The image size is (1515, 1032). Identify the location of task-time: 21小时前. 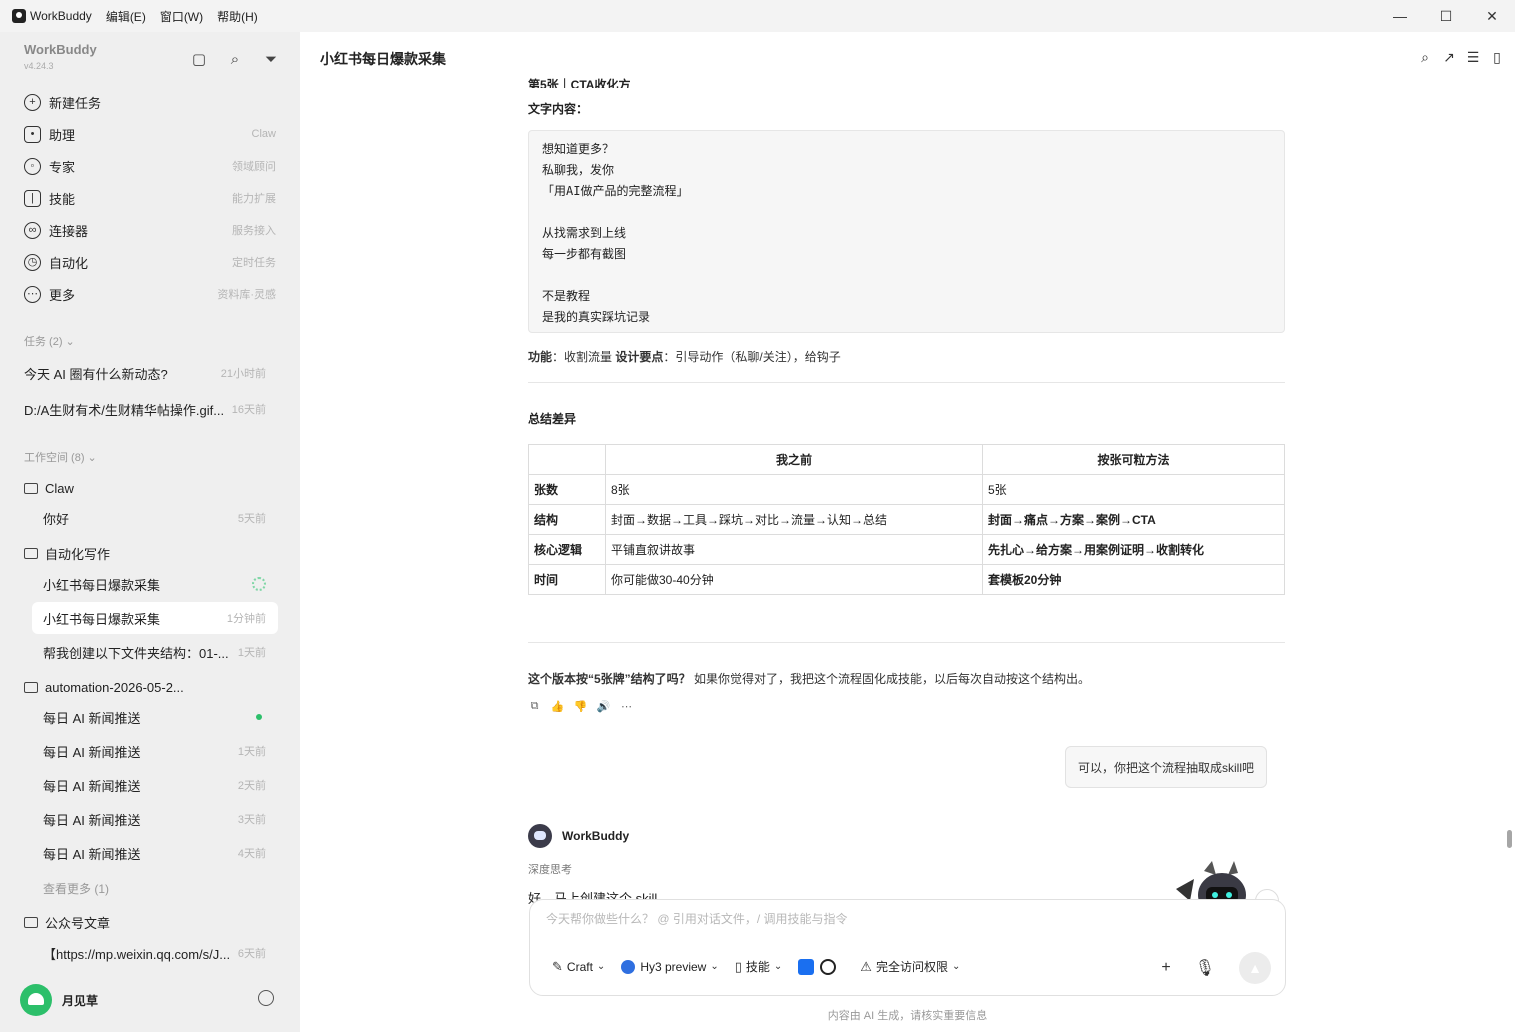
(243, 374).